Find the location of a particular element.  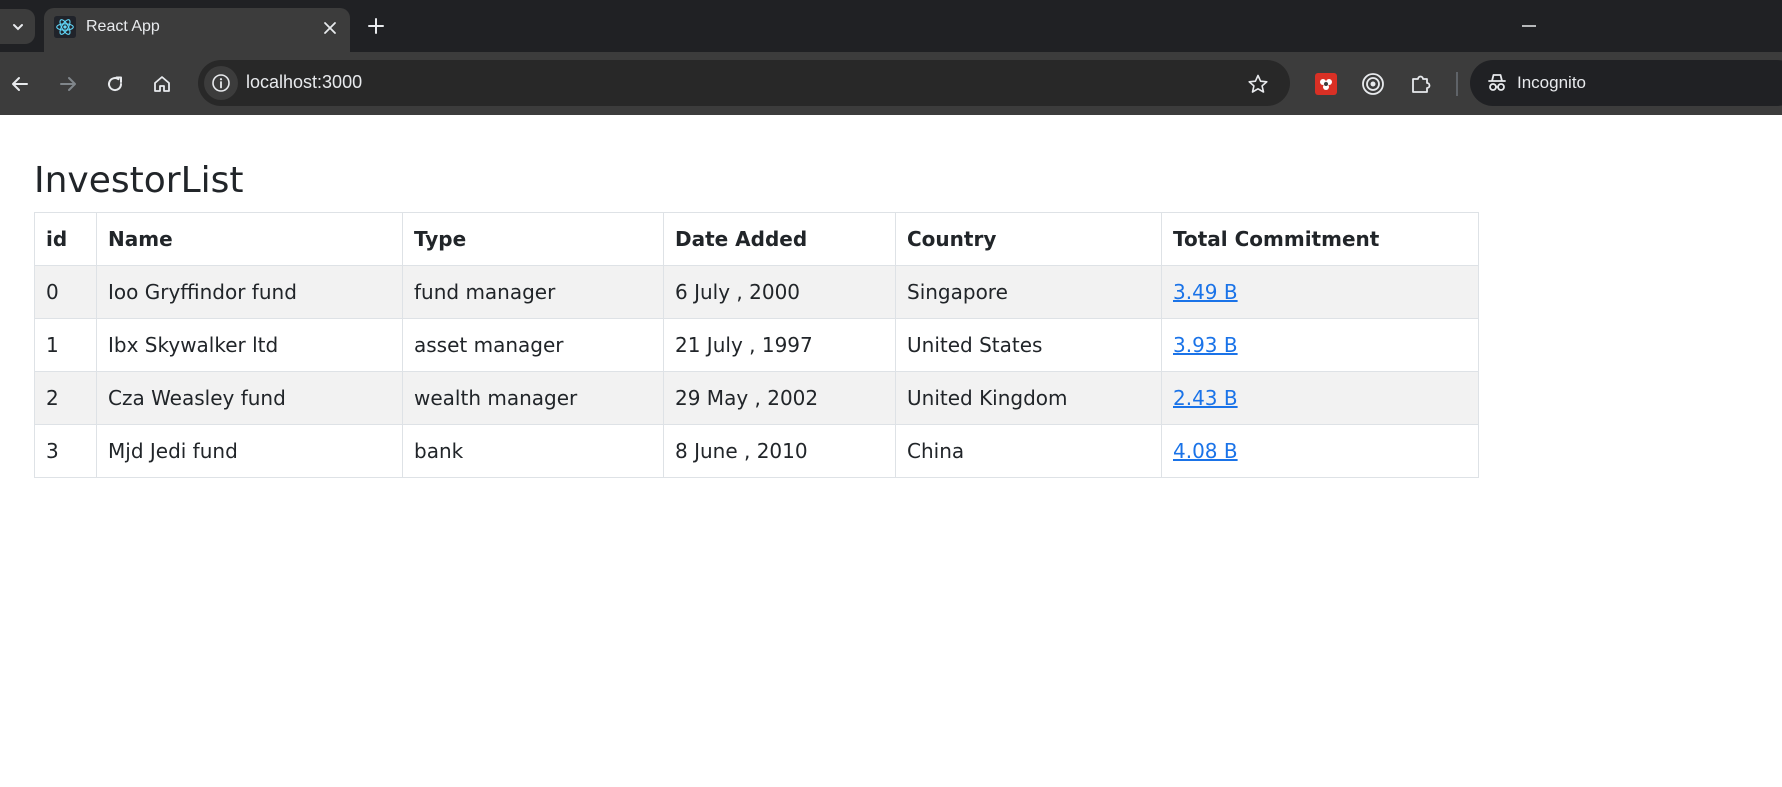

forward-button is located at coordinates (68, 84).